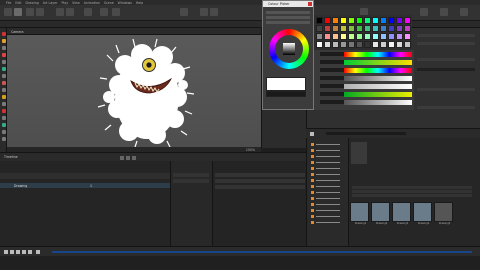 The height and width of the screenshot is (270, 480). I want to click on layer-options-icon, so click(134, 158).